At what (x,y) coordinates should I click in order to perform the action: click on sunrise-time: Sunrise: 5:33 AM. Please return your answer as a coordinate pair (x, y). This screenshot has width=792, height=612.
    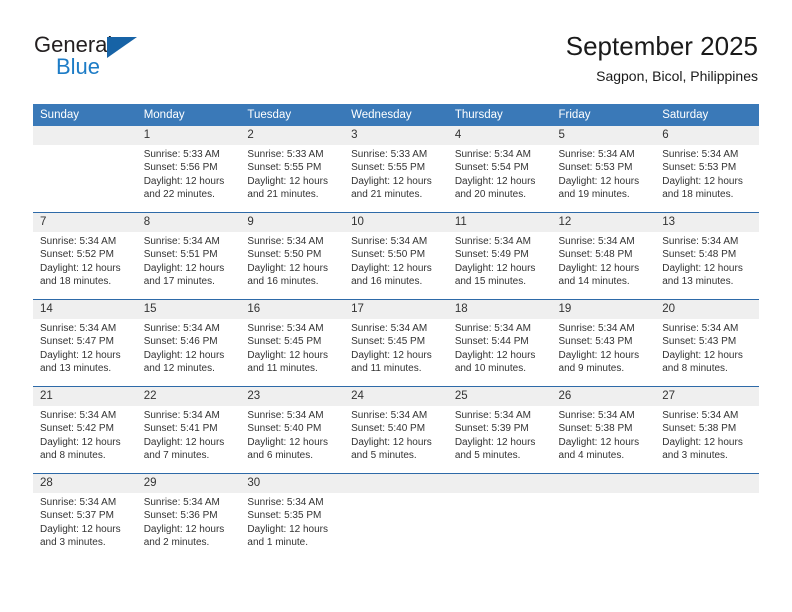
    Looking at the image, I should click on (389, 154).